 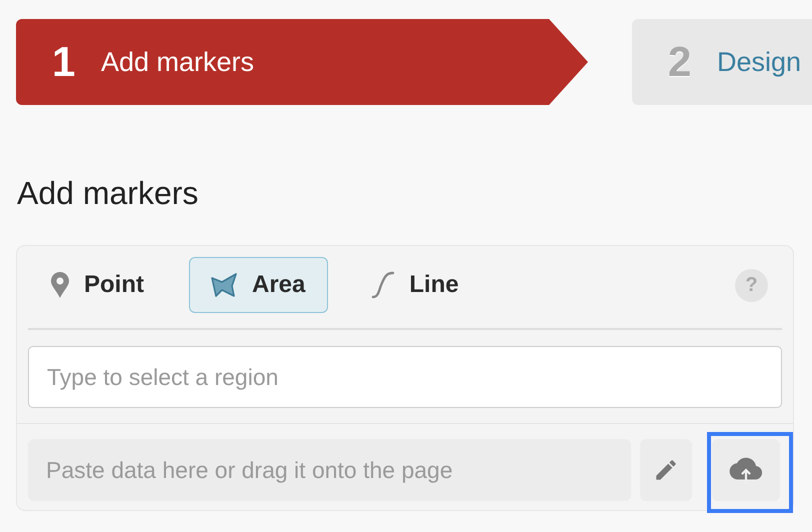 I want to click on region-search-field: Type to select a region, so click(x=405, y=377).